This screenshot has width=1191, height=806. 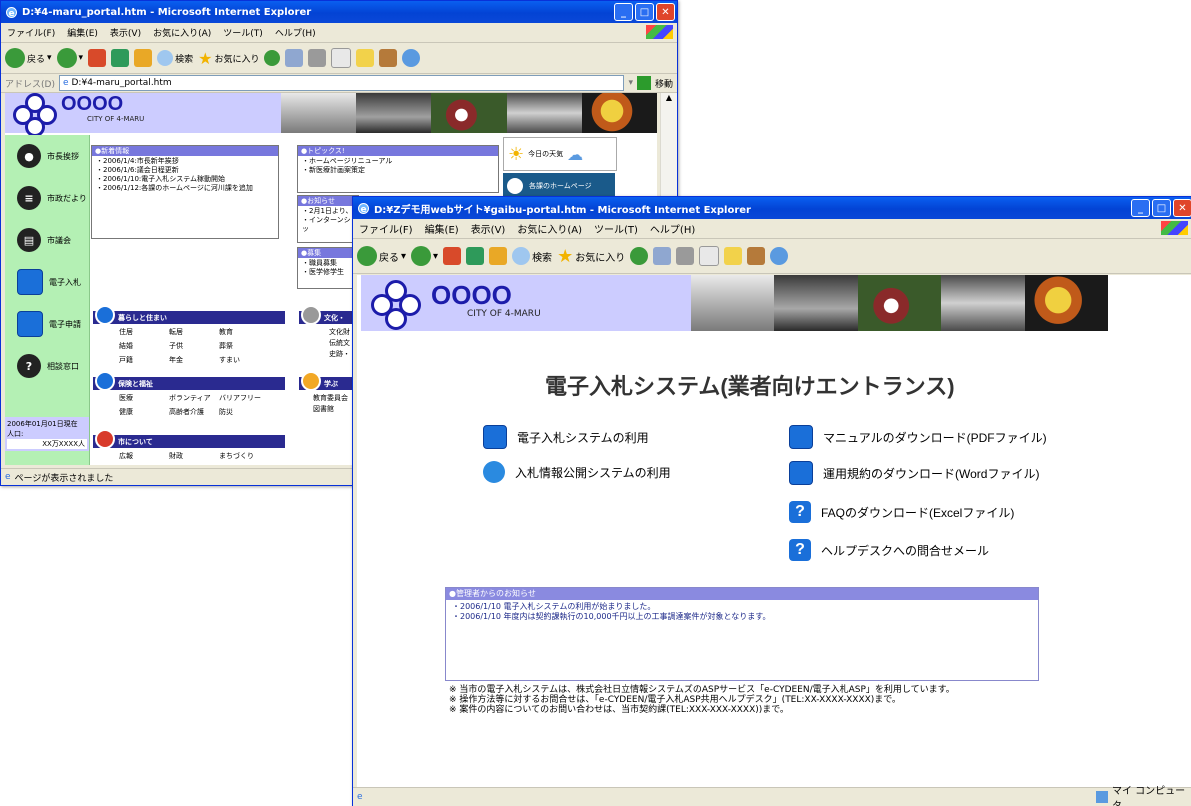 I want to click on category-link: 住居, so click(x=144, y=332).